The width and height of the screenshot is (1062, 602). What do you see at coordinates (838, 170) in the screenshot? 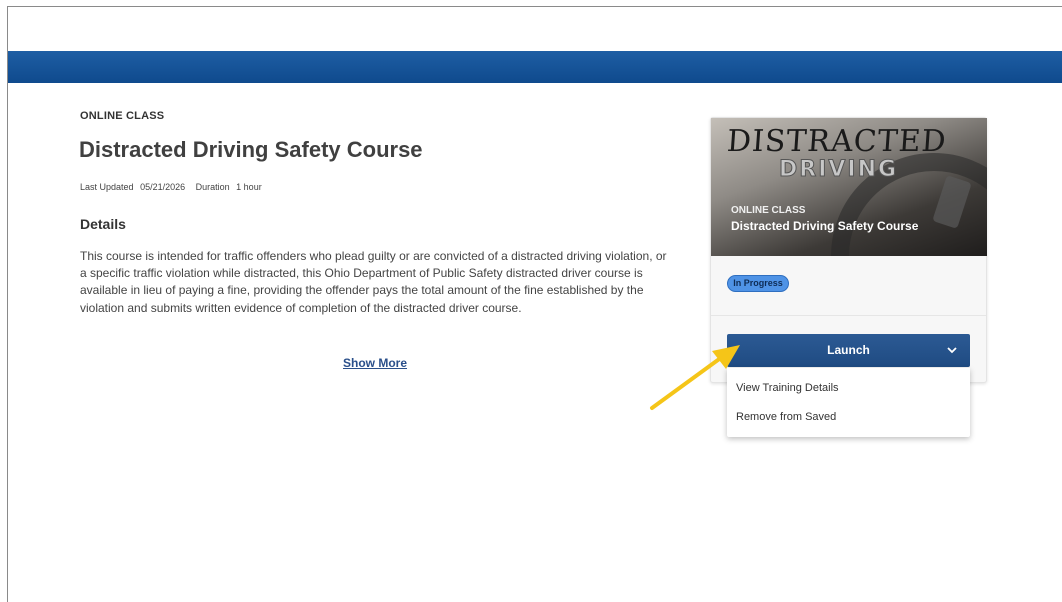
I see `thumbnail-title-word2: DRIVING` at bounding box center [838, 170].